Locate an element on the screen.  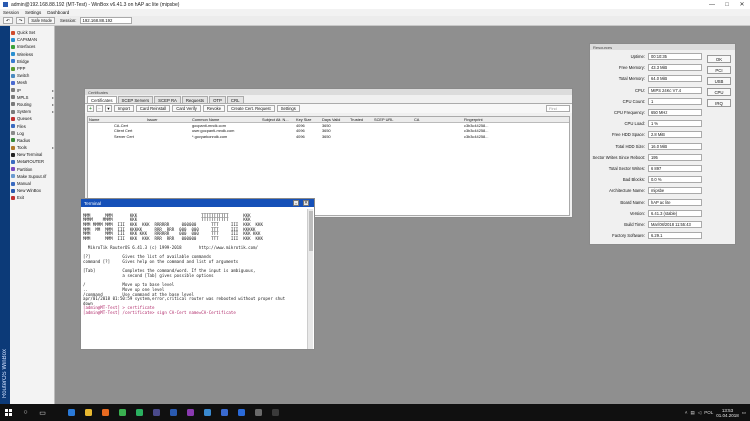
sidebar-item-bridge: Bridge is located at coordinates (32, 61).